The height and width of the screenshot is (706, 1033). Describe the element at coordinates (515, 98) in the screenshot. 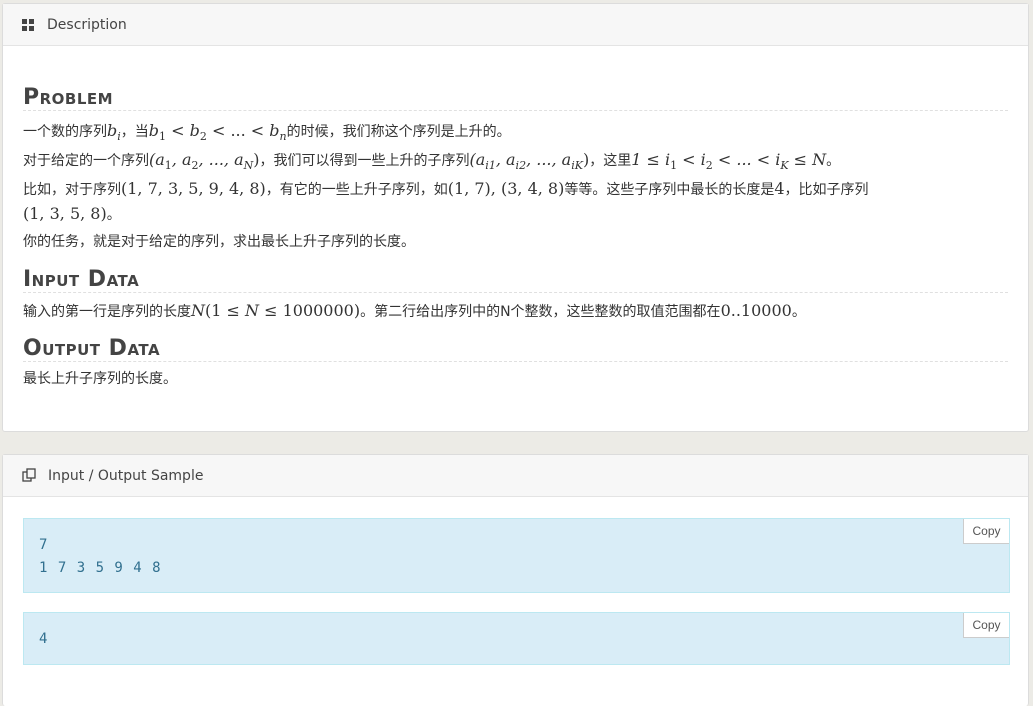

I see `problem-title: Problem` at that location.